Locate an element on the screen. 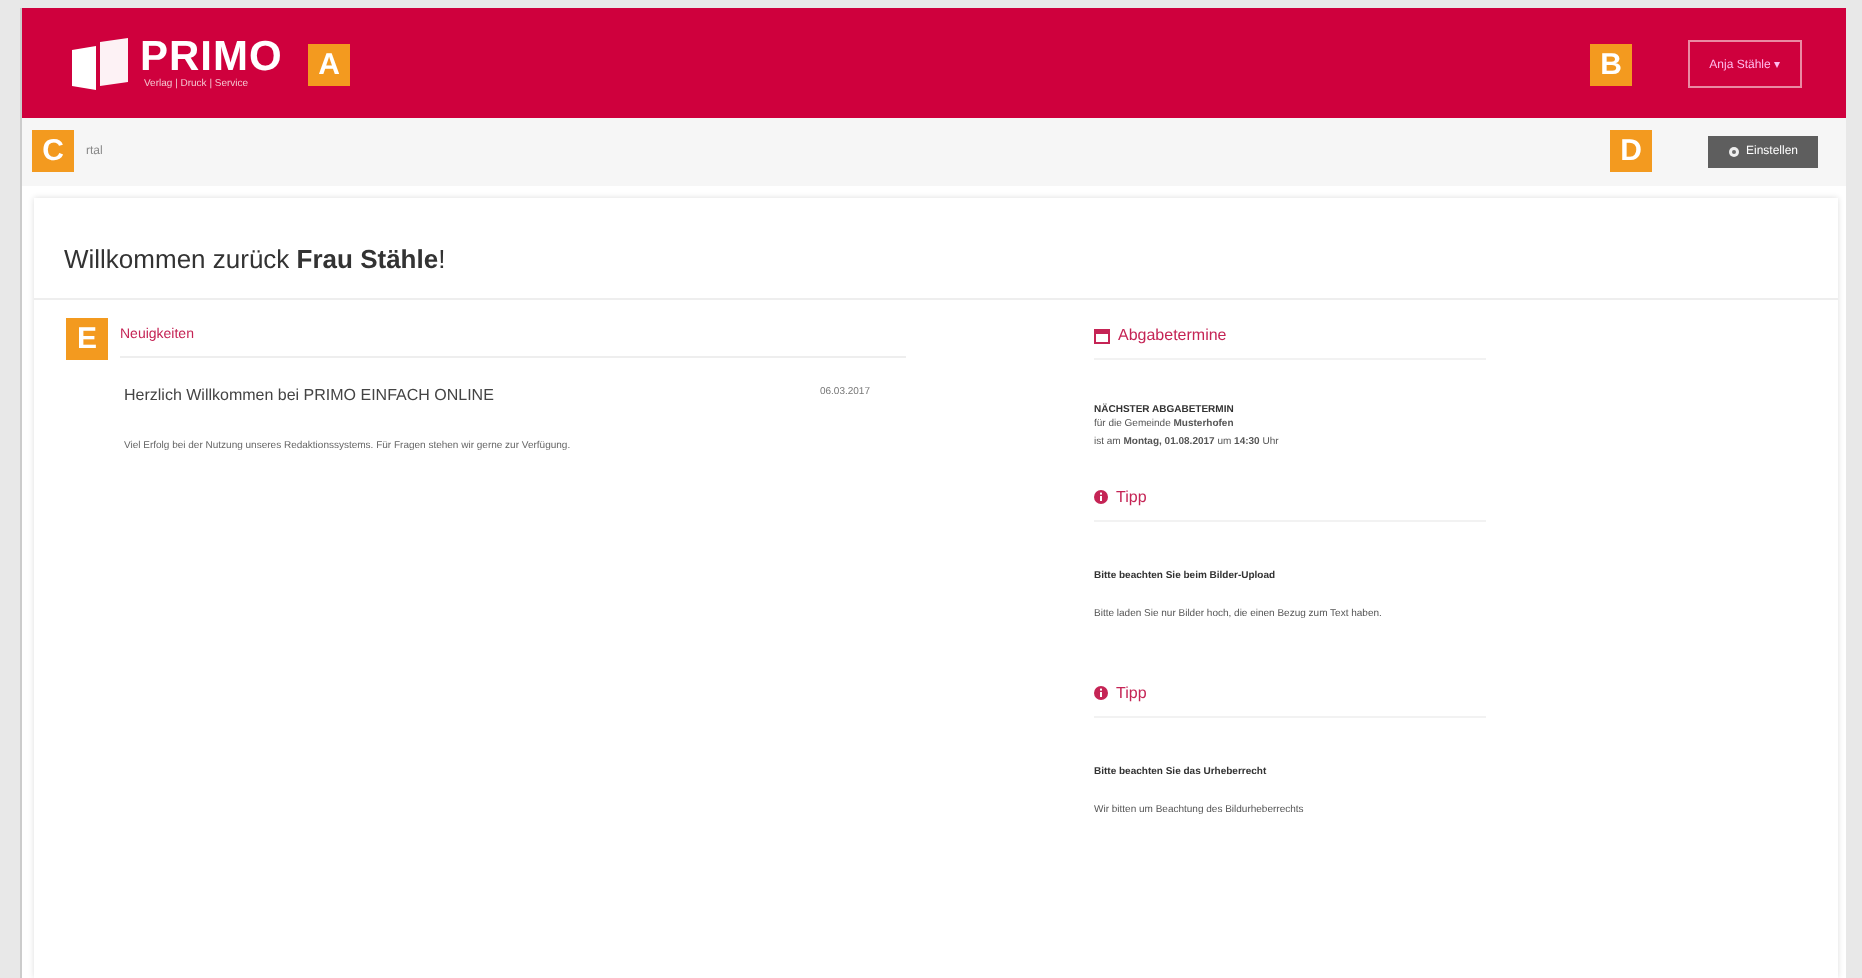 The height and width of the screenshot is (978, 1862). heading-text: Abgabetermine is located at coordinates (1172, 335).